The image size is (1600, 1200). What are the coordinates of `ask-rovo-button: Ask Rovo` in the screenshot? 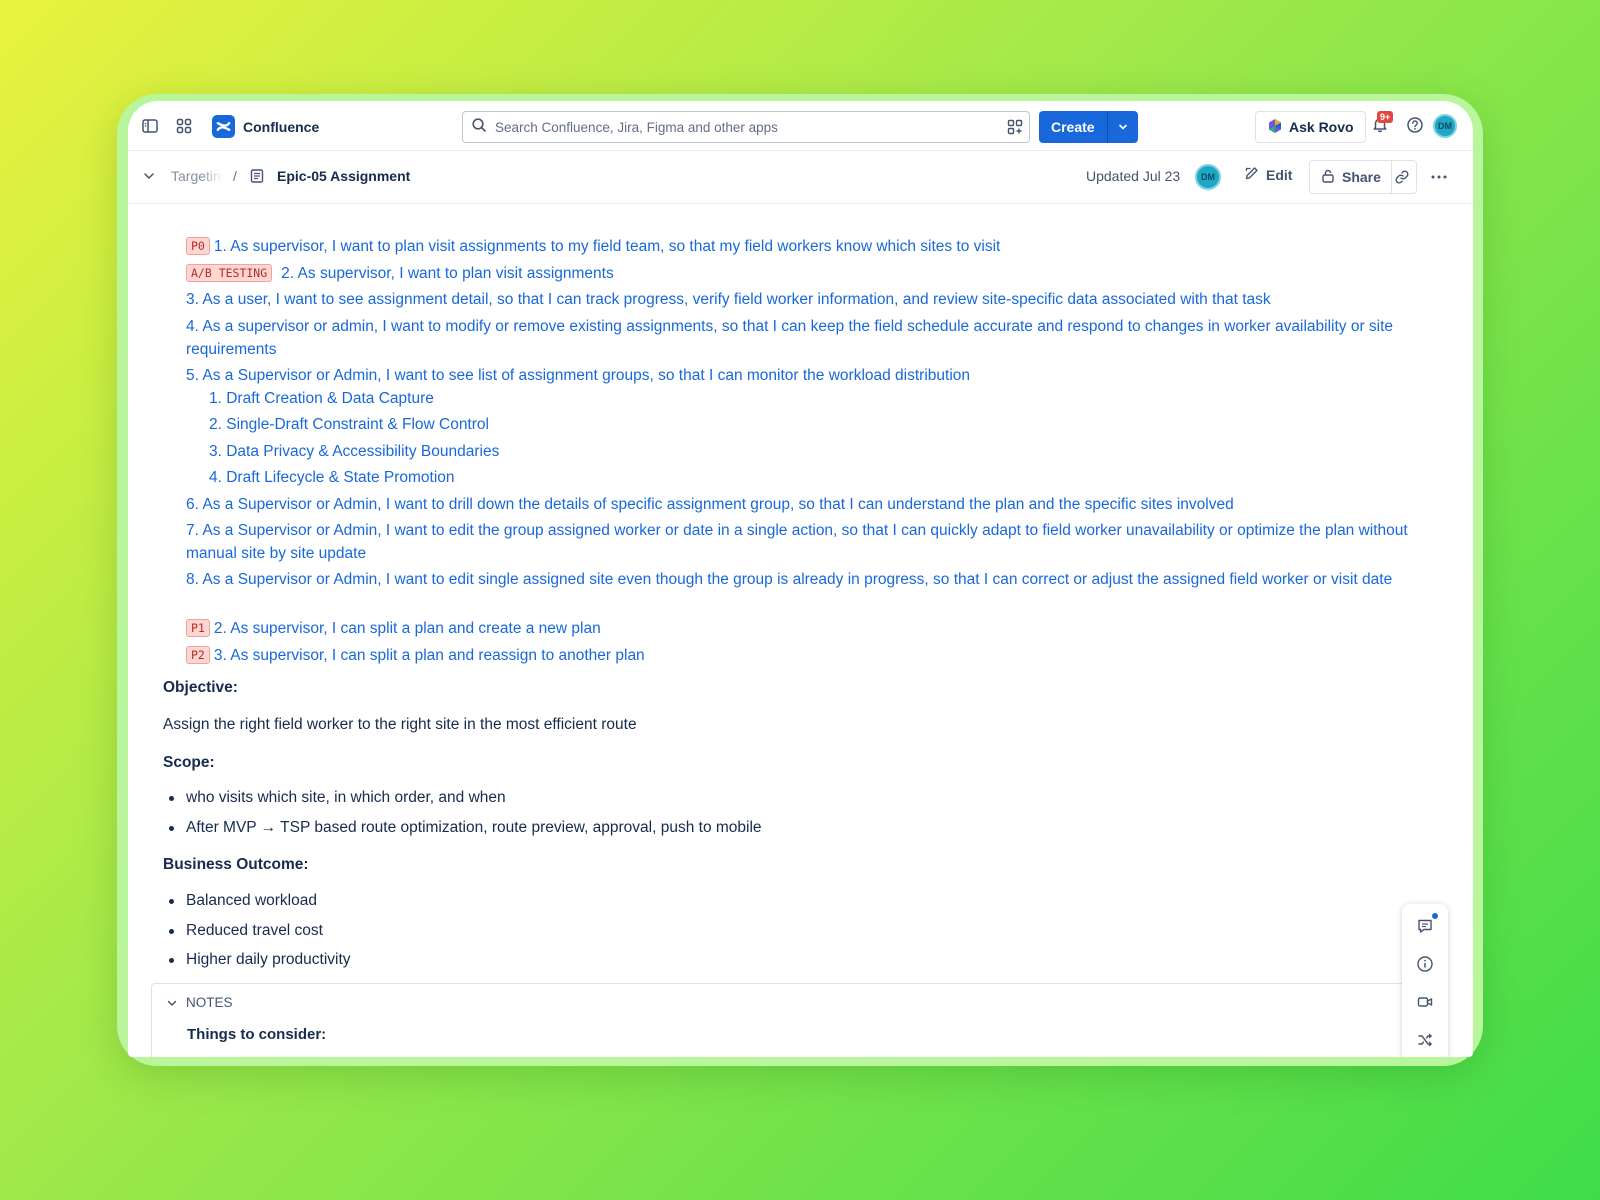 It's located at (1310, 127).